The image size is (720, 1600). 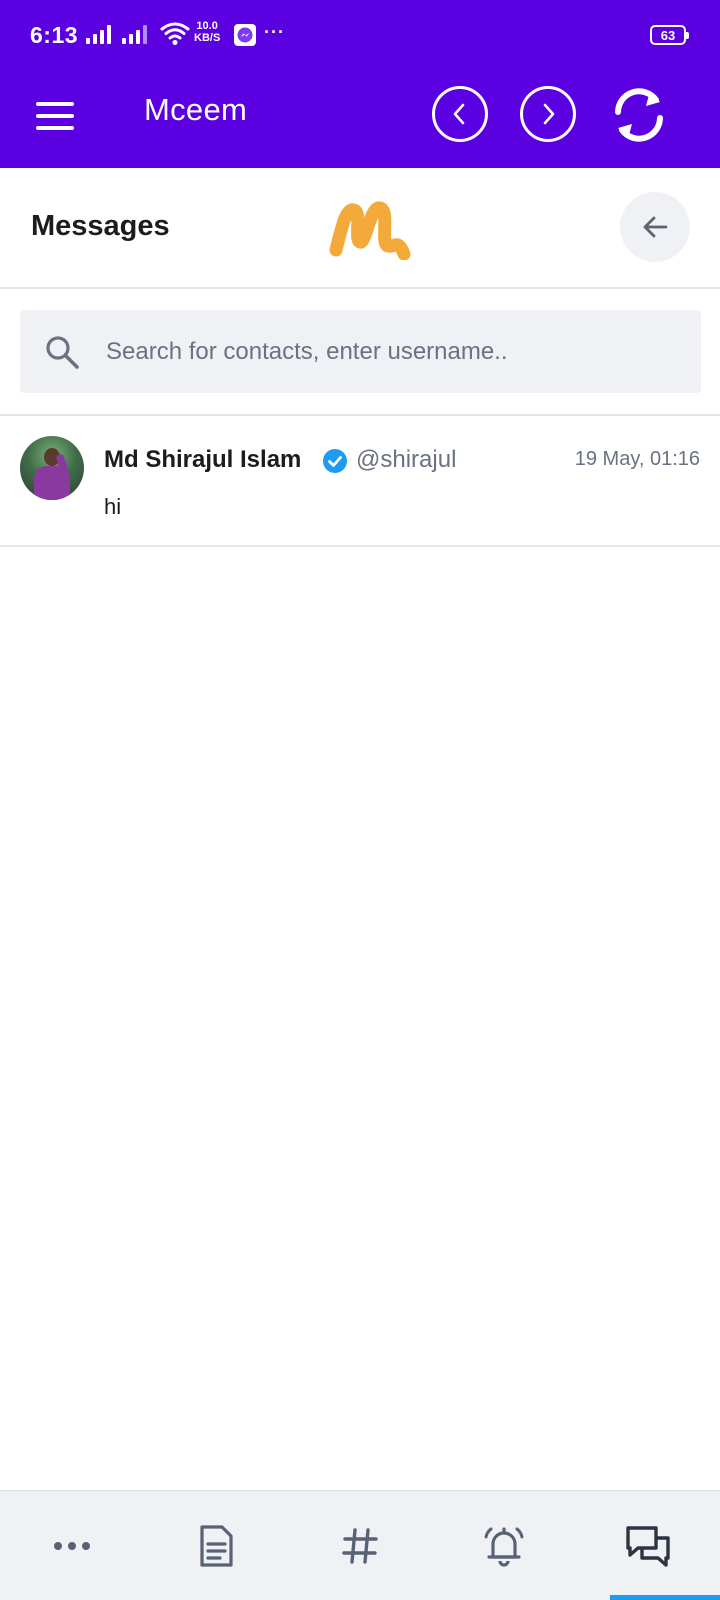 I want to click on app-bar: Mceem, so click(x=360, y=119).